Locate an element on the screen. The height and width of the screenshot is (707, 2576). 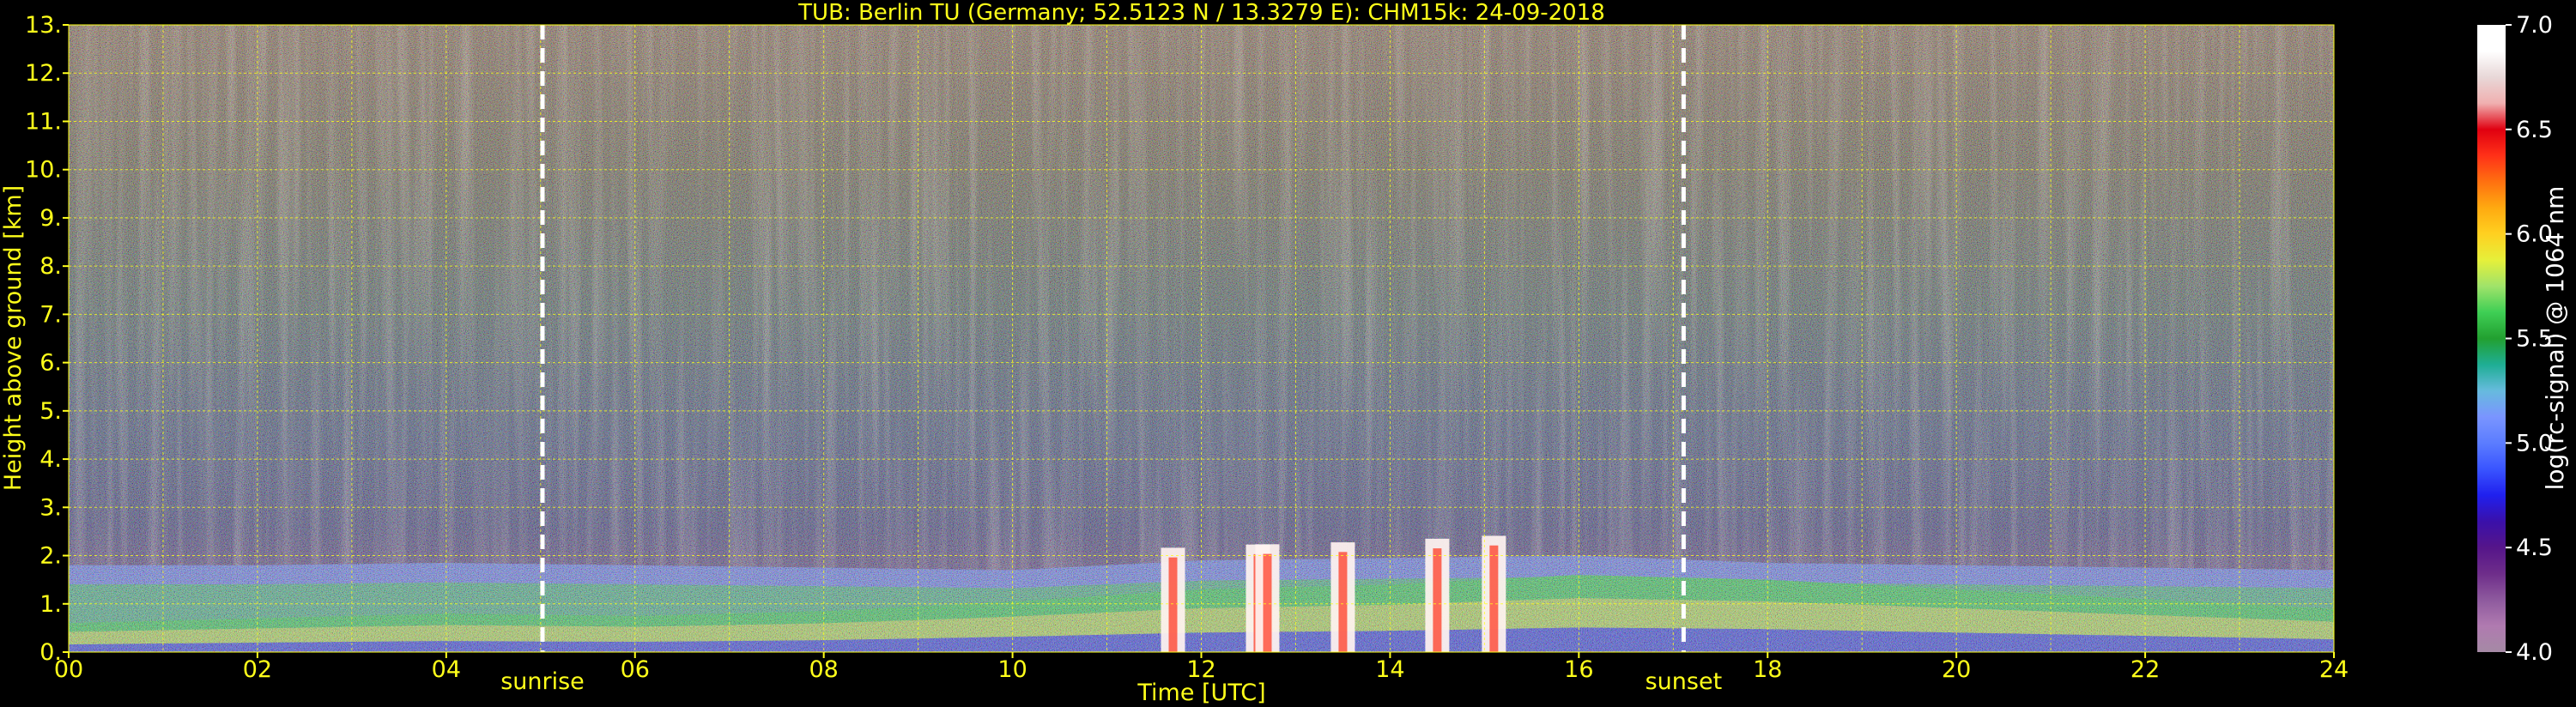
y-tick-label: 1. is located at coordinates (50, 604).